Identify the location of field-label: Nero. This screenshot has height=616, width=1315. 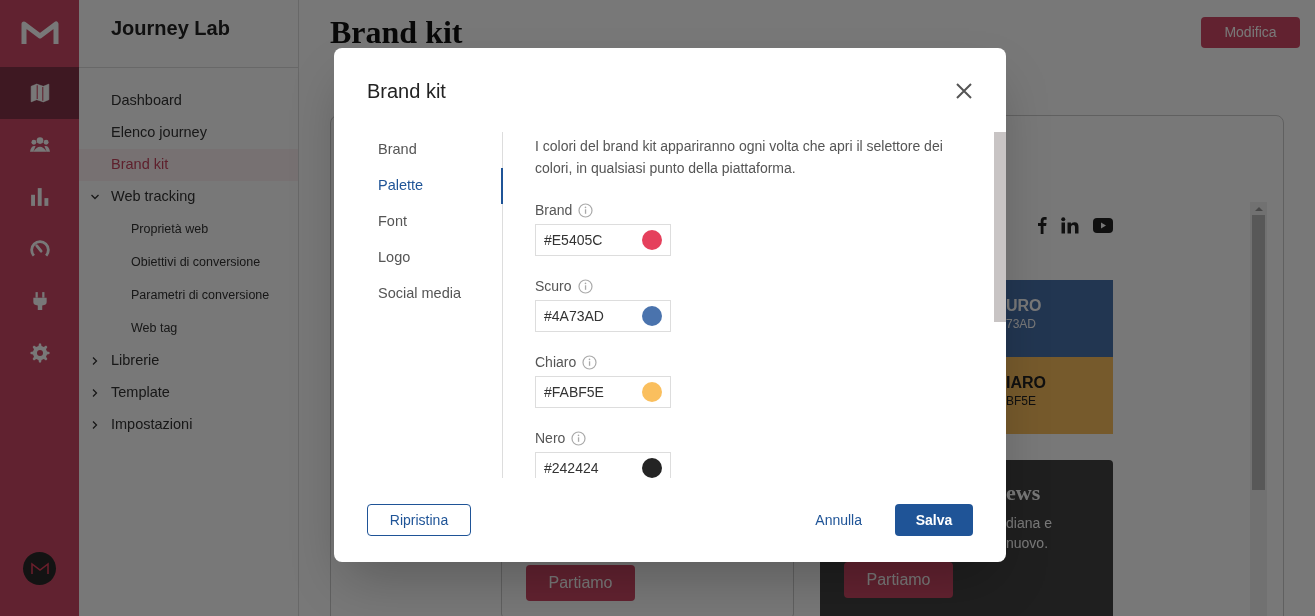
(550, 438).